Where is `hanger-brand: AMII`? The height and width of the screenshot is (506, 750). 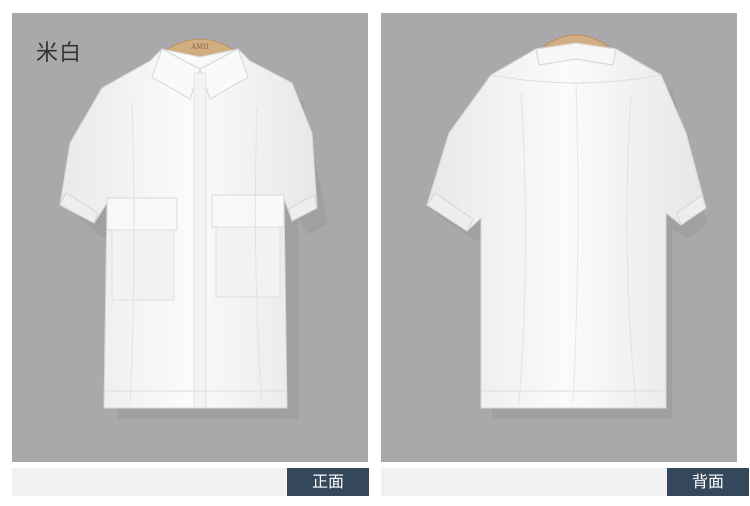 hanger-brand: AMII is located at coordinates (199, 47).